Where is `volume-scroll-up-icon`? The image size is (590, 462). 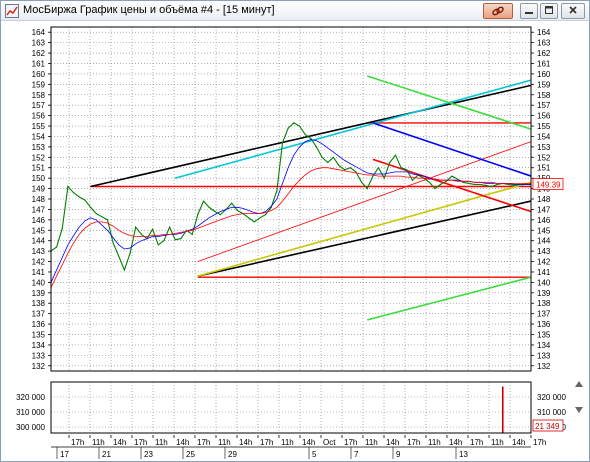
volume-scroll-up-icon is located at coordinates (579, 384).